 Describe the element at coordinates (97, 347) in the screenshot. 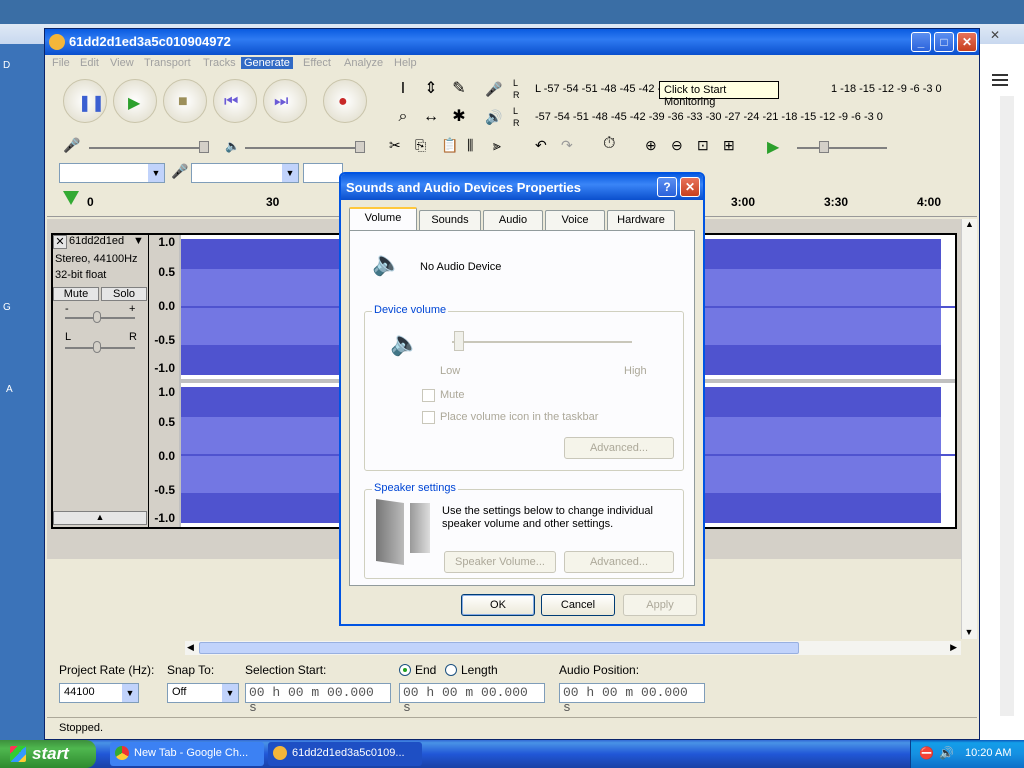

I see `pan-thumb` at that location.